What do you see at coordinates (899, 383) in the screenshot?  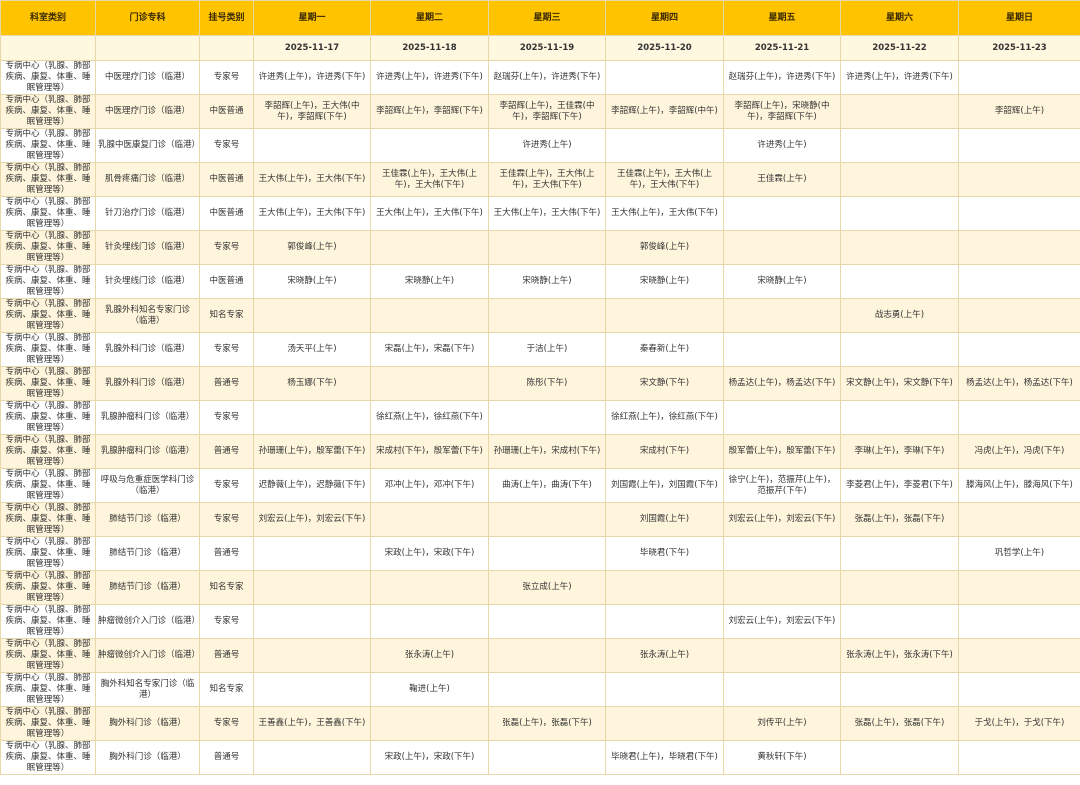 I see `schedule-cell: 宋文静(上午)，宋文静(下午)` at bounding box center [899, 383].